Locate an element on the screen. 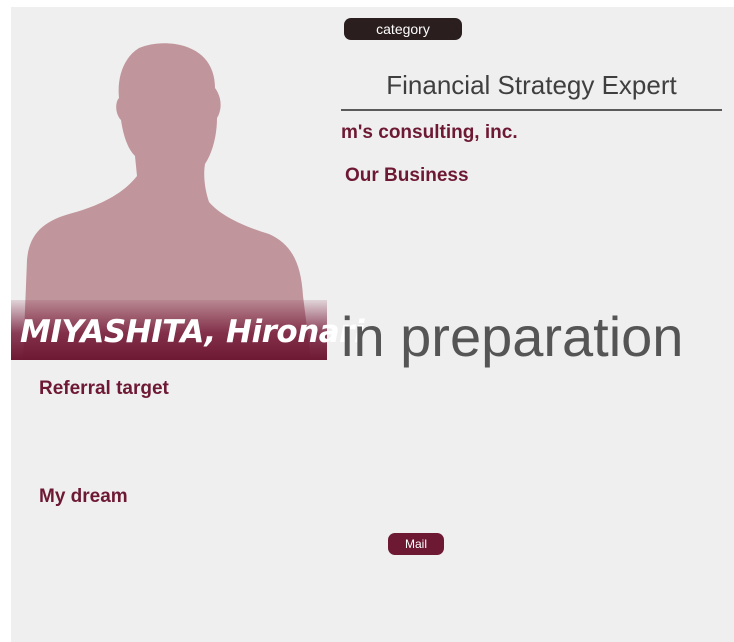  business-heading: Our Business is located at coordinates (407, 175).